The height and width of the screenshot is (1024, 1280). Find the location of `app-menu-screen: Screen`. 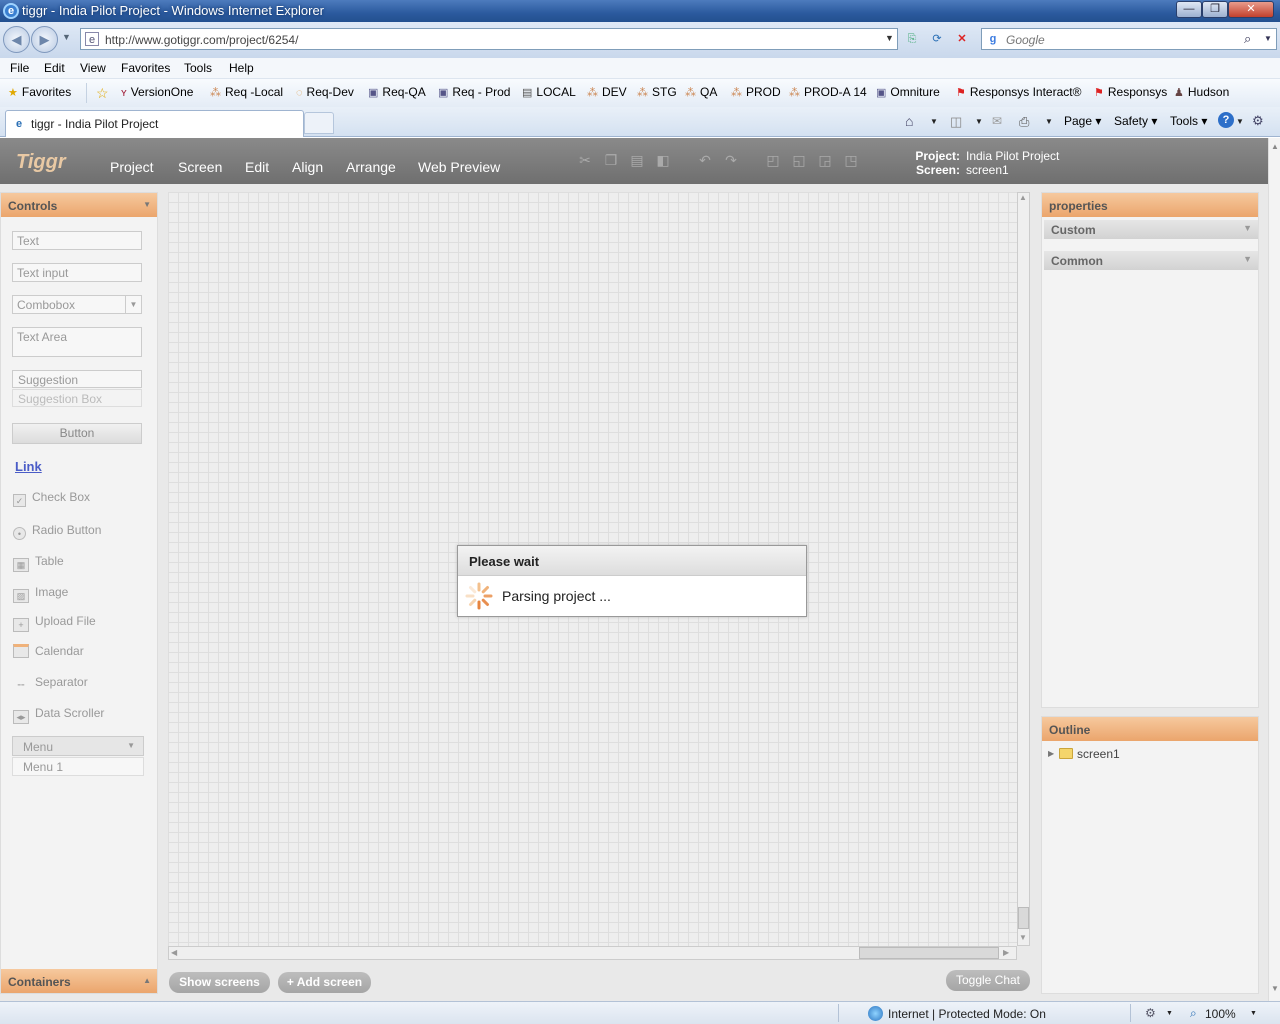

app-menu-screen: Screen is located at coordinates (200, 167).